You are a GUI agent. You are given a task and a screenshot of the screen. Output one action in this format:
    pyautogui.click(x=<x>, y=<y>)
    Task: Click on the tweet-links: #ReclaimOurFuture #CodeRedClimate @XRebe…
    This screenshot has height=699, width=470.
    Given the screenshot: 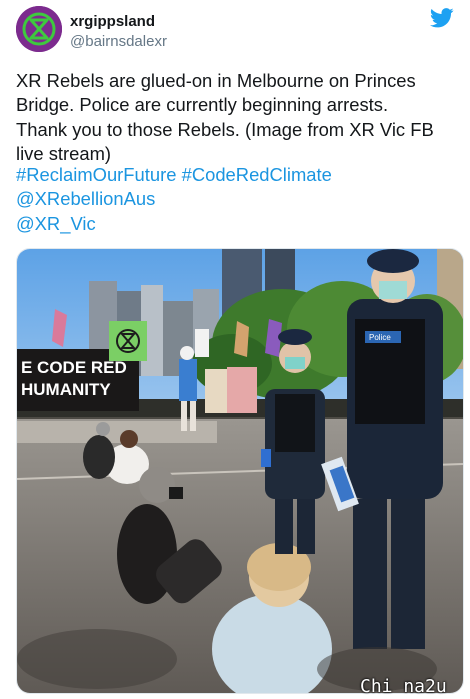 What is the action you would take?
    pyautogui.click(x=174, y=199)
    